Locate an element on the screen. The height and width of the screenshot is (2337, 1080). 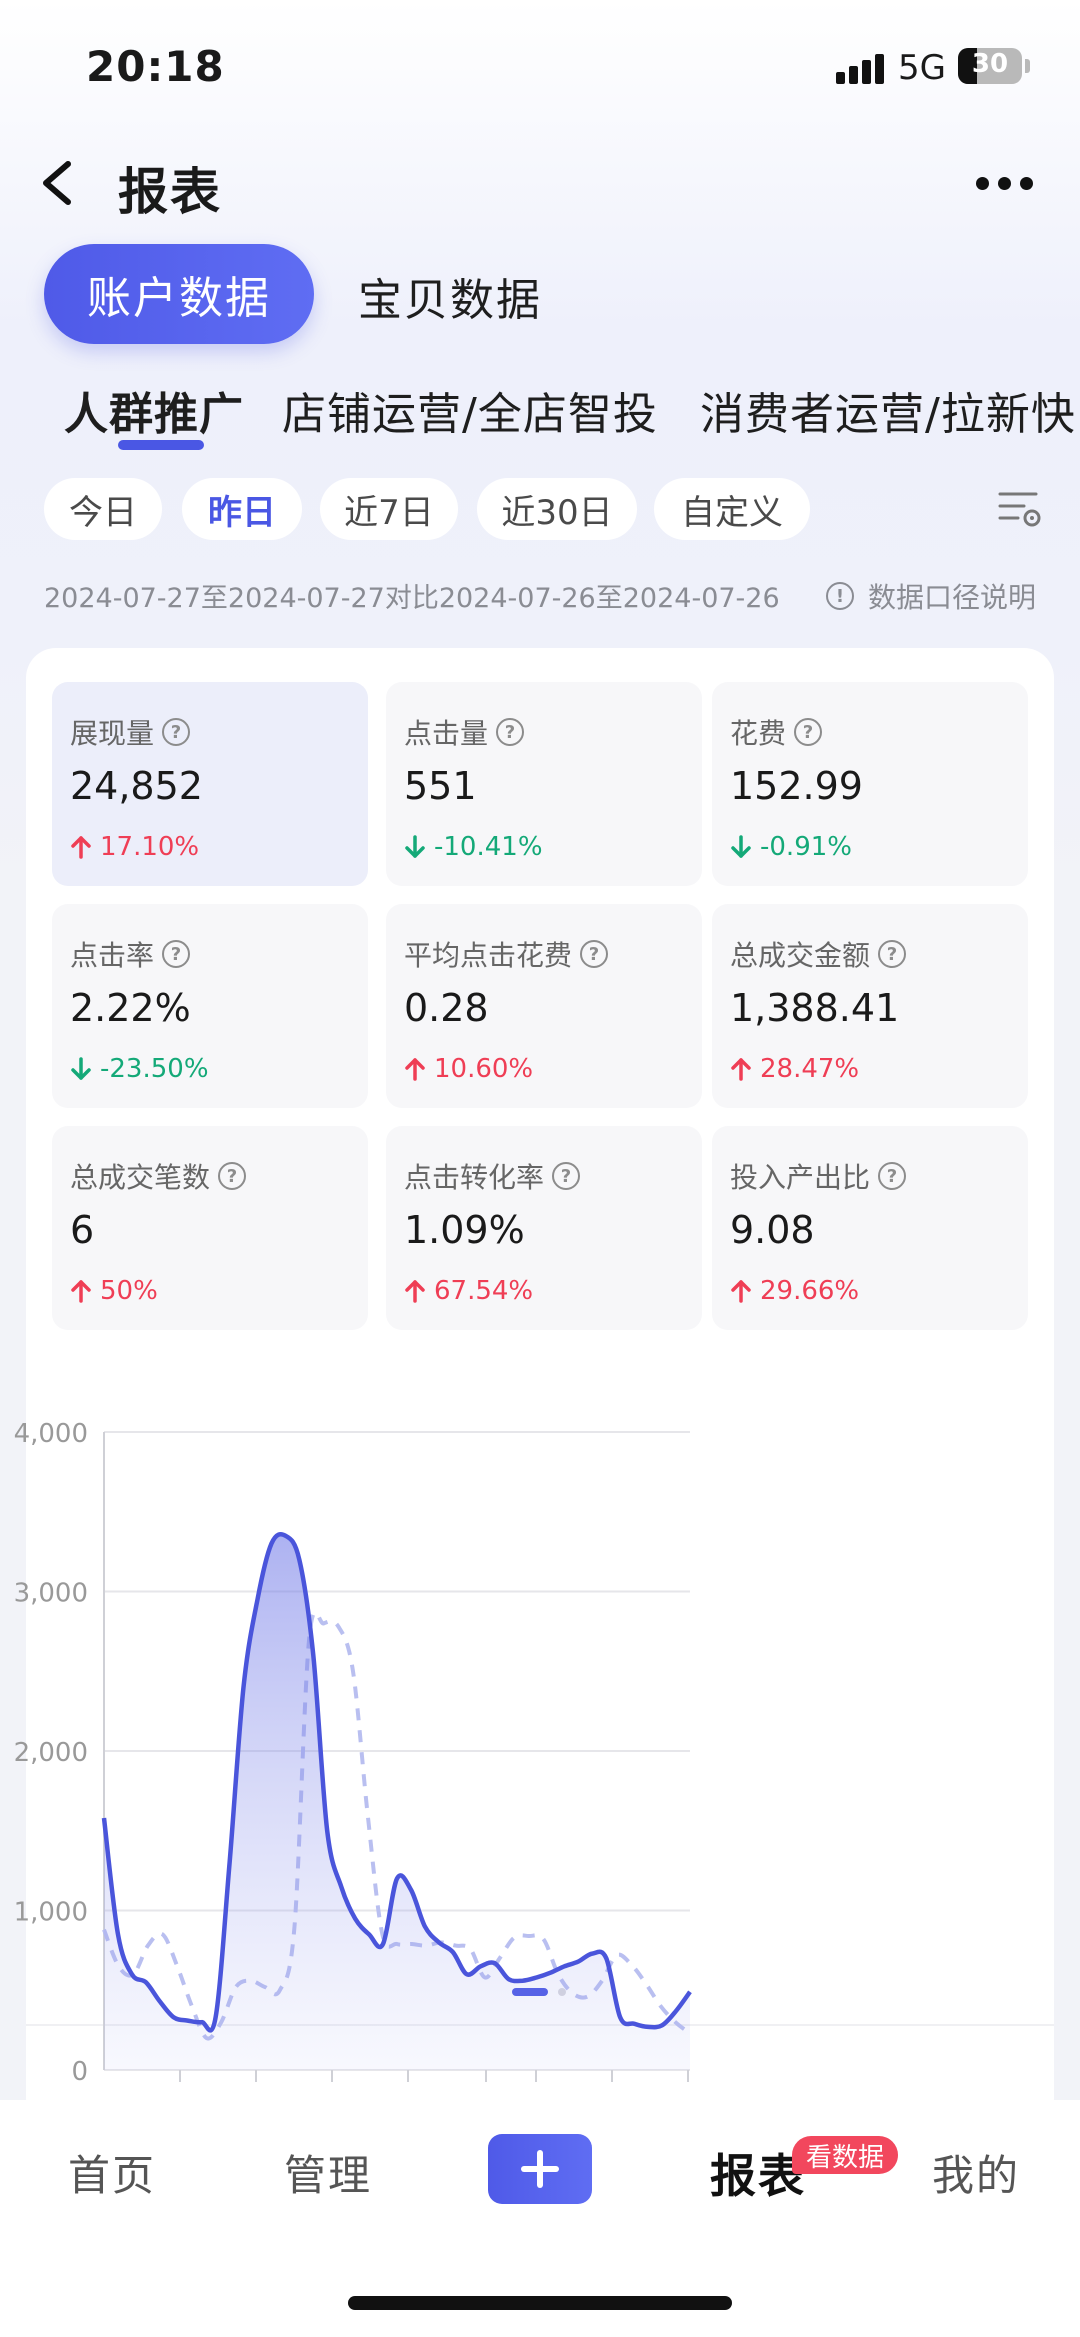
metric-label: 平均点击花费? is located at coordinates (506, 954).